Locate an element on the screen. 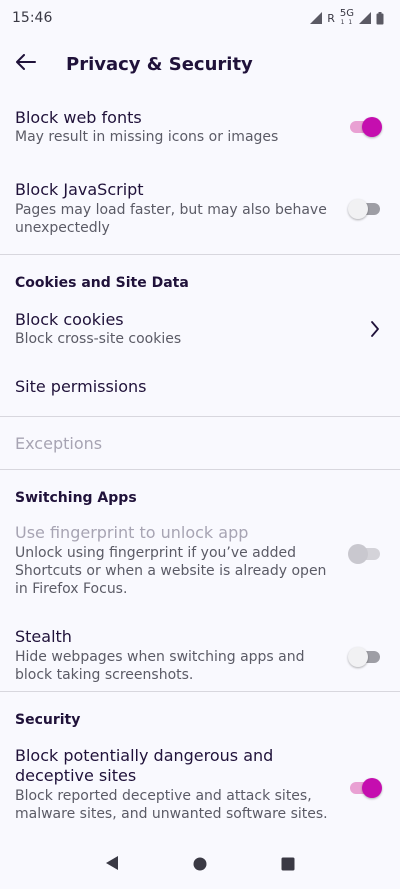 The image size is (400, 889). signal-icon is located at coordinates (316, 18).